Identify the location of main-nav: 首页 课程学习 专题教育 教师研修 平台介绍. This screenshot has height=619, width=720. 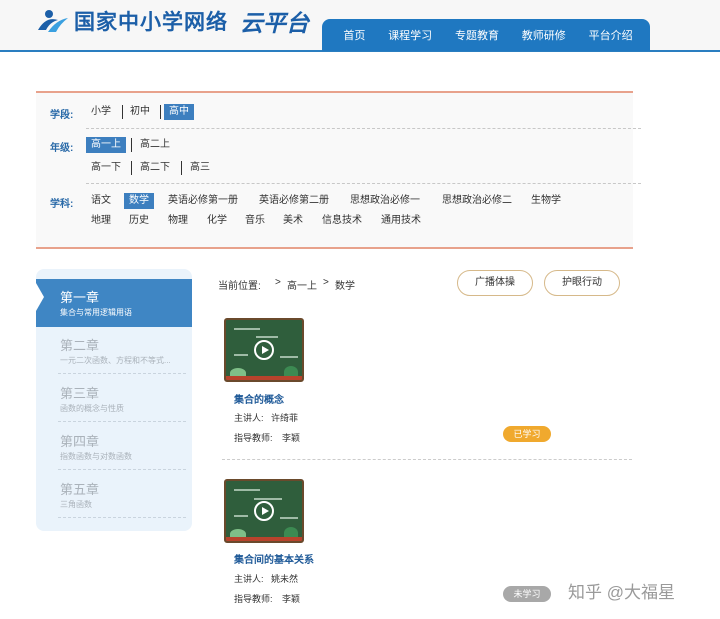
(486, 35).